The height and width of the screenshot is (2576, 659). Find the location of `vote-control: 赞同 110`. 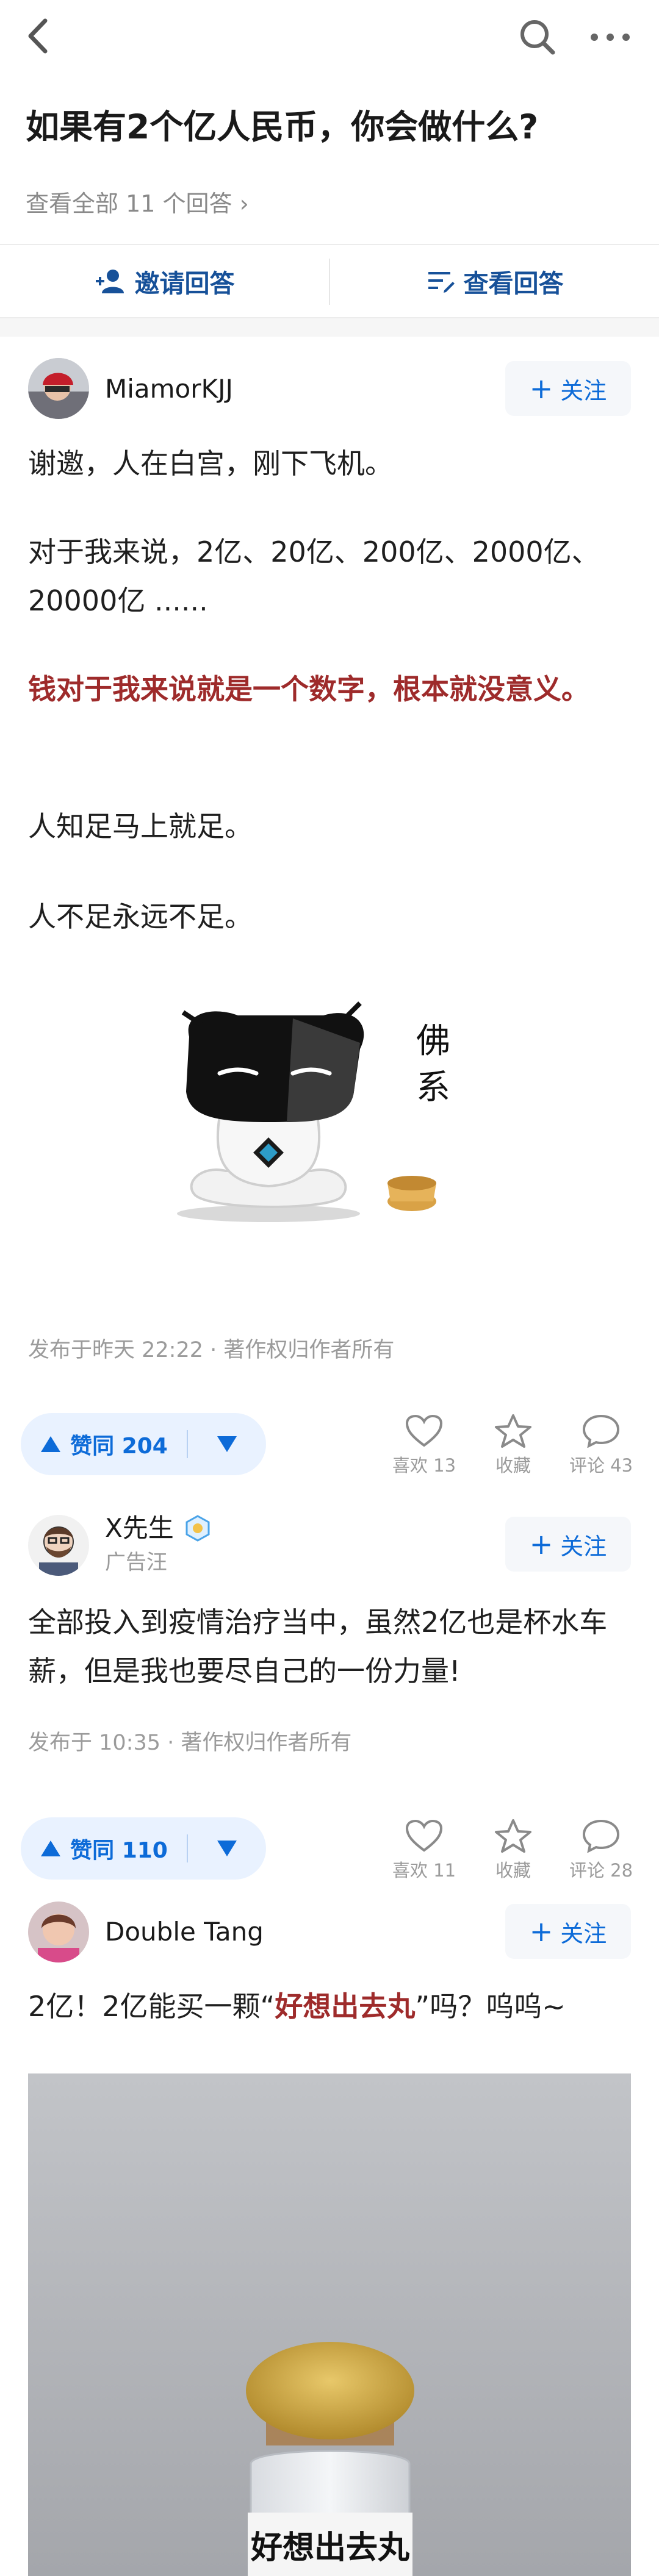

vote-control: 赞同 110 is located at coordinates (143, 1849).